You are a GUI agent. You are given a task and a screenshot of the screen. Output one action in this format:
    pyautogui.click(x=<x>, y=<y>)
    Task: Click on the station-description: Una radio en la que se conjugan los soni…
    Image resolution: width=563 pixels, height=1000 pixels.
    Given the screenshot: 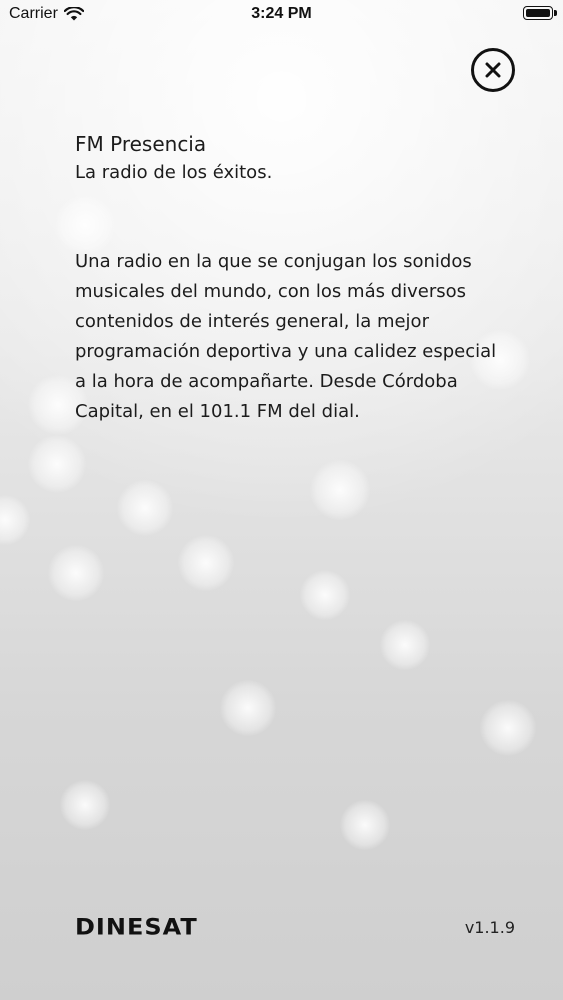 What is the action you would take?
    pyautogui.click(x=286, y=336)
    